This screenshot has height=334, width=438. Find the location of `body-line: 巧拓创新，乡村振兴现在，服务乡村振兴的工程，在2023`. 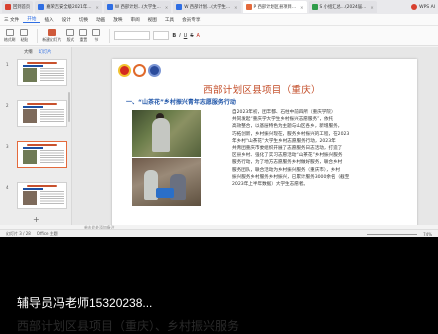

body-line: 巧拓创新，乡村振兴现在，服务乡村振兴的工程，在2023 is located at coordinates (291, 134).